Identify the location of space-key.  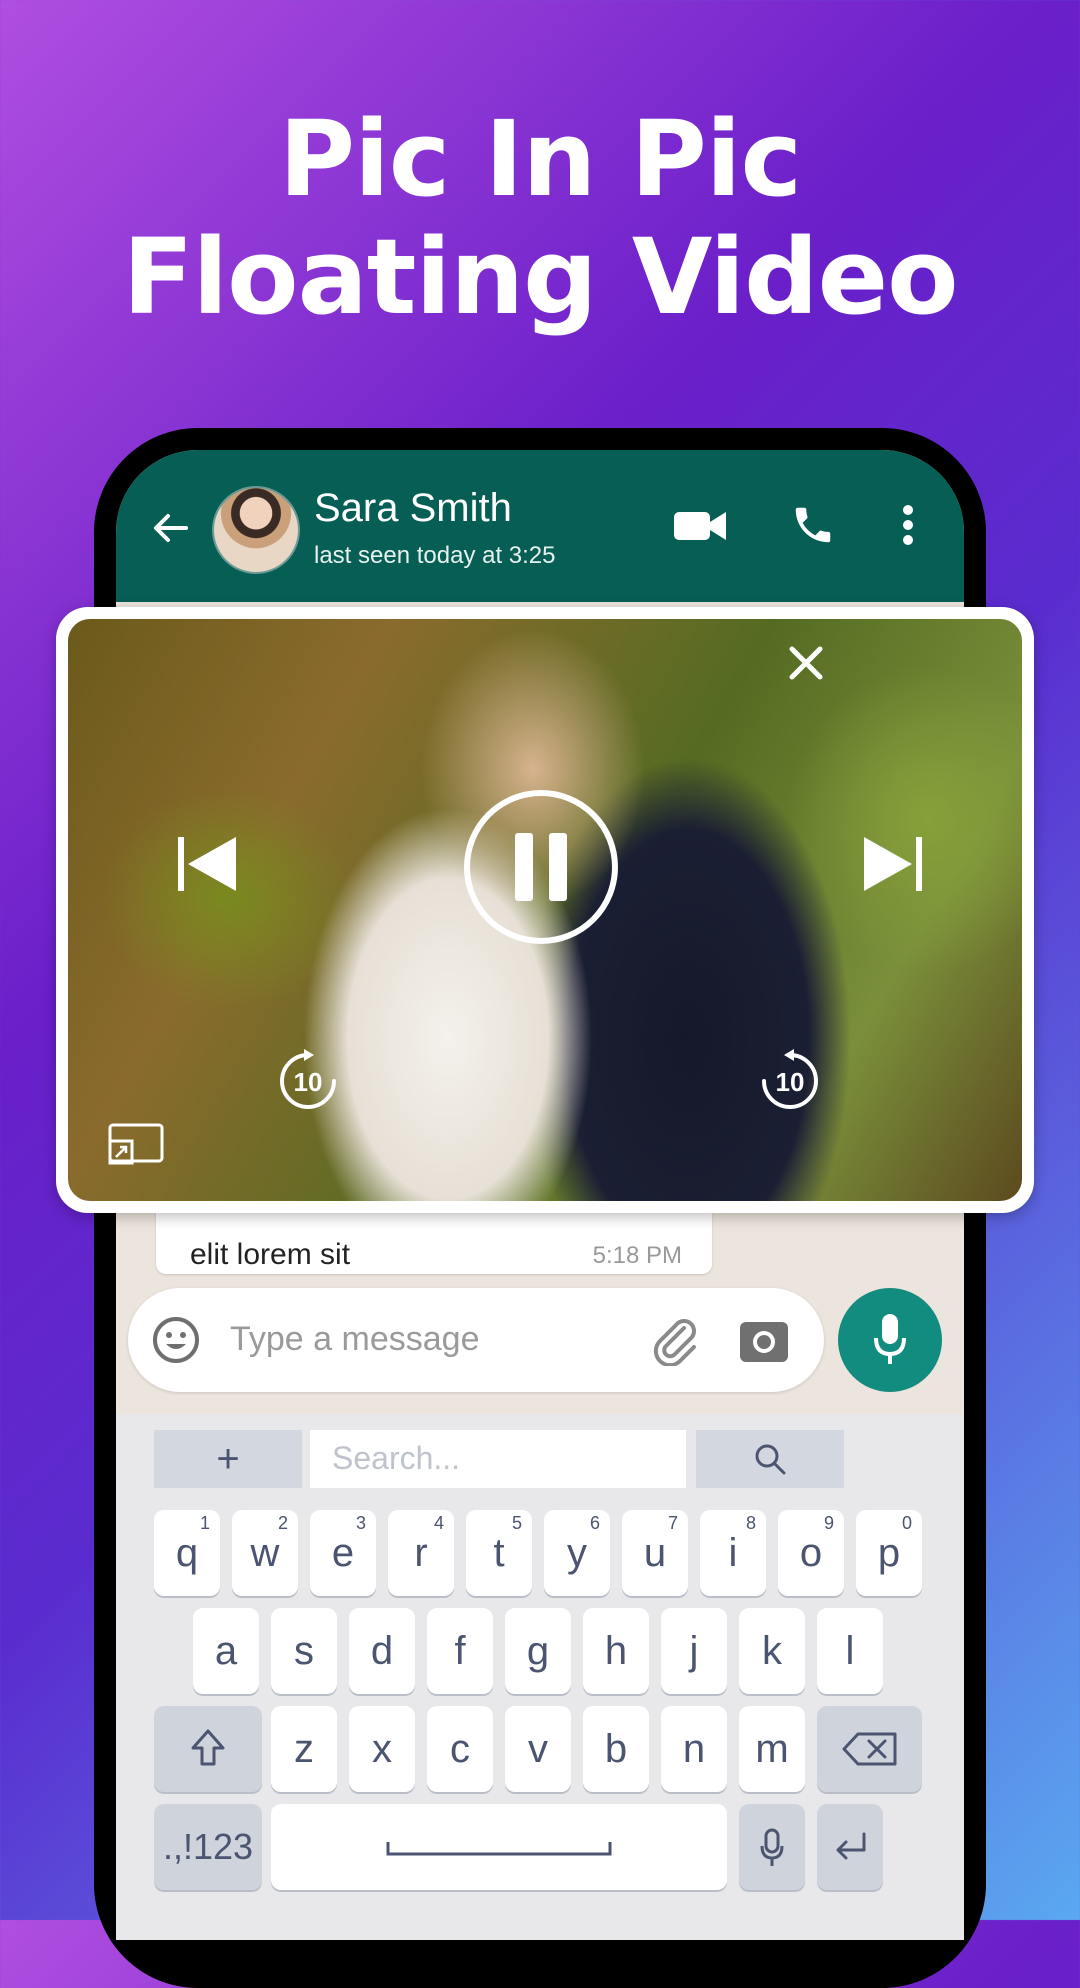
(499, 1847).